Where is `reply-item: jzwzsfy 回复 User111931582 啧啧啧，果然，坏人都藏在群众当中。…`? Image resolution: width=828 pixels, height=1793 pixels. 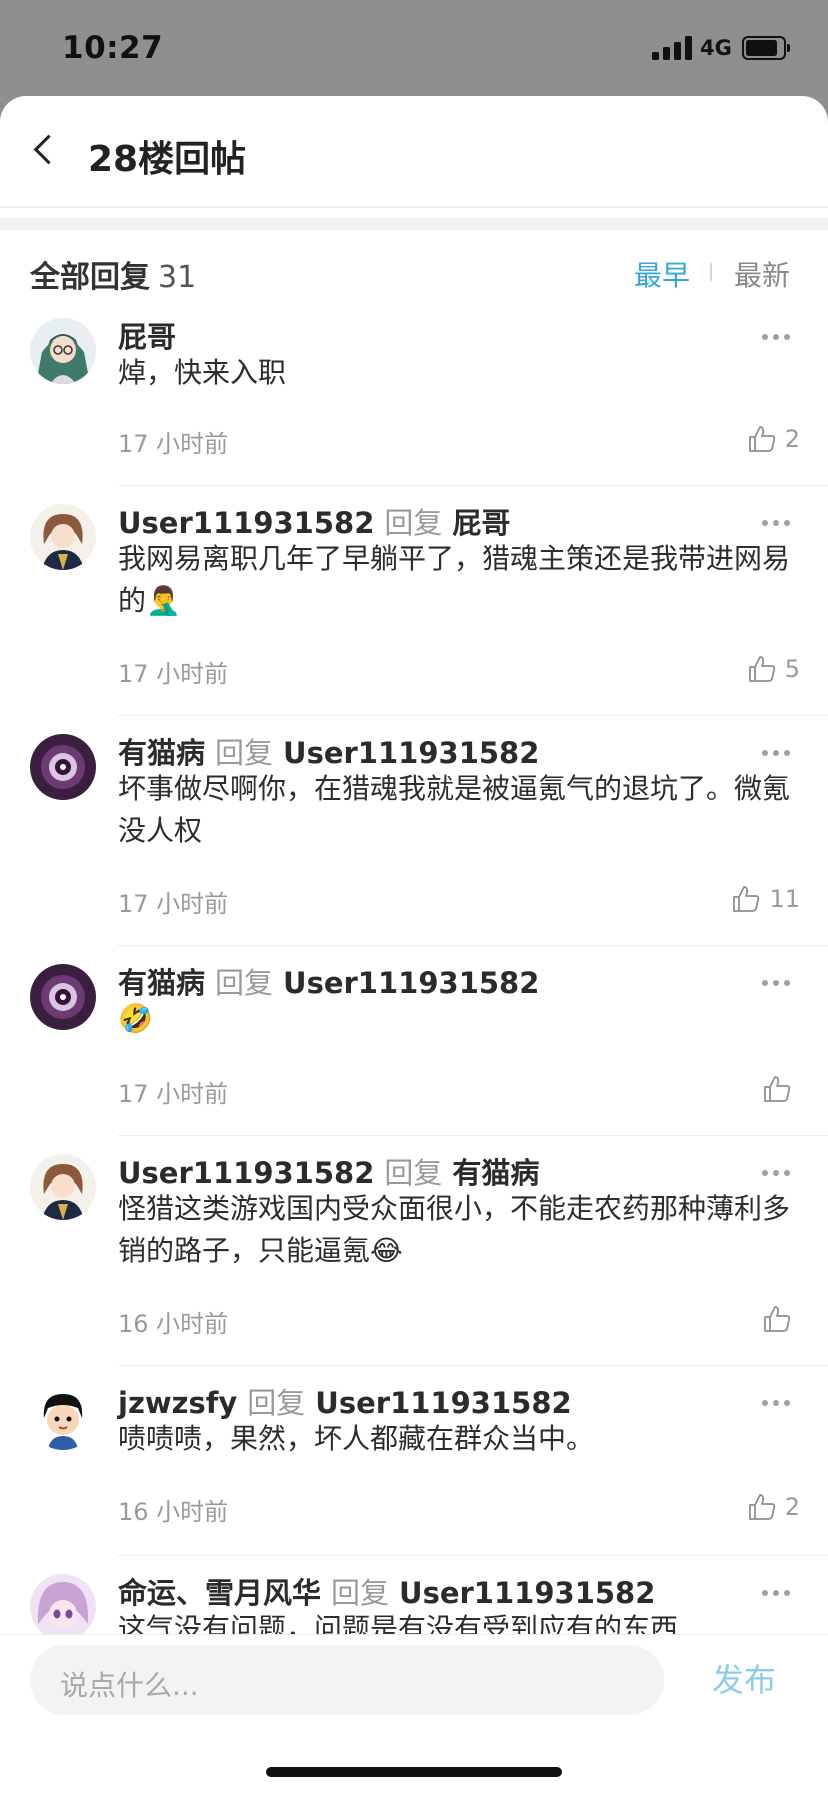 reply-item: jzwzsfy 回复 User111931582 啧啧啧，果然，坏人都藏在群众当中。… is located at coordinates (414, 1461).